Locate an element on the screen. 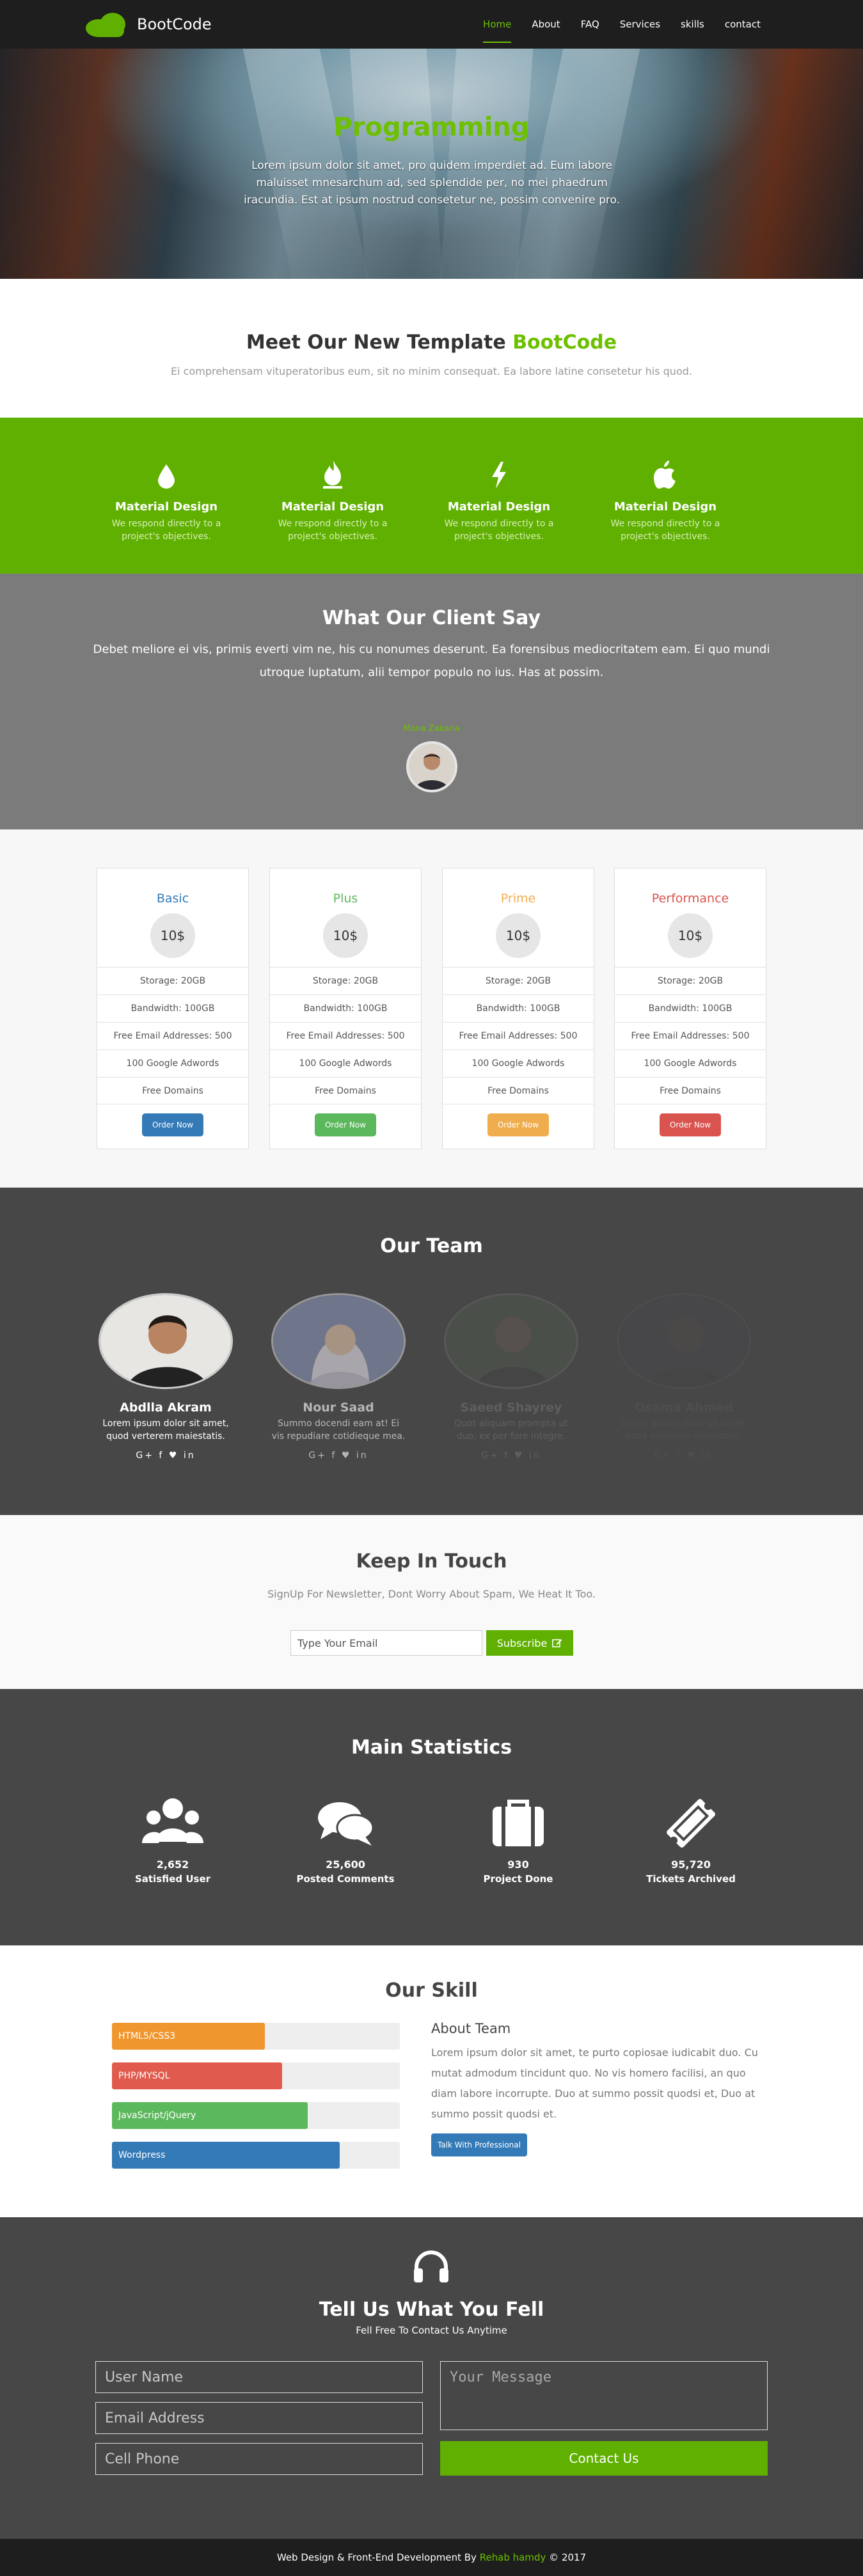 This screenshot has height=2576, width=863. apple-icon is located at coordinates (665, 471).